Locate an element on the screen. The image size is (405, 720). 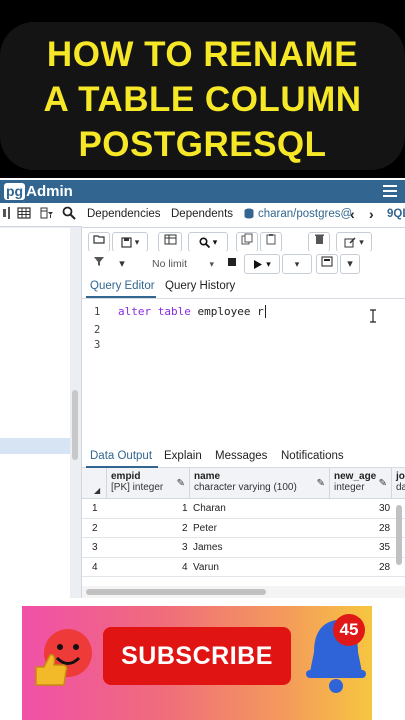
object-browser-toolbar is located at coordinates (41, 215).